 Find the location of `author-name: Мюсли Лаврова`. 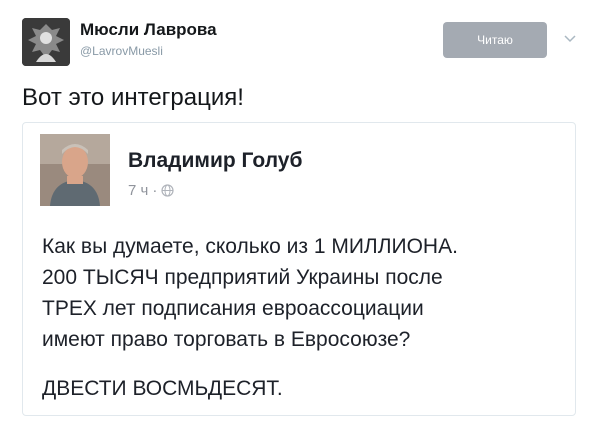

author-name: Мюсли Лаврова is located at coordinates (148, 30).